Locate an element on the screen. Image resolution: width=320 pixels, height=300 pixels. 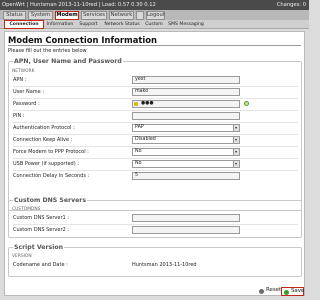
connection-delay-input: 5 is located at coordinates (186, 176).